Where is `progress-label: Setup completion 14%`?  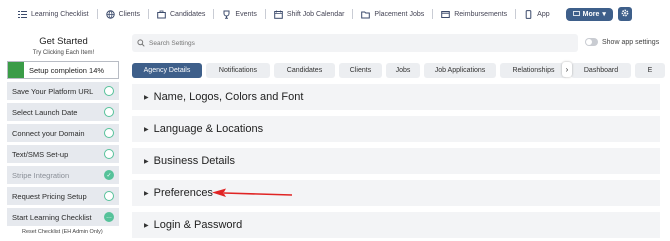
progress-label: Setup completion 14% is located at coordinates (67, 70).